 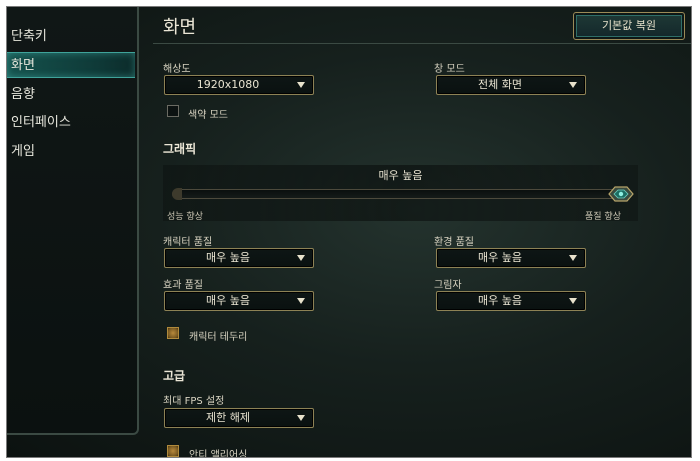 What do you see at coordinates (188, 242) in the screenshot?
I see `character-quality-label: 캐릭터 품질` at bounding box center [188, 242].